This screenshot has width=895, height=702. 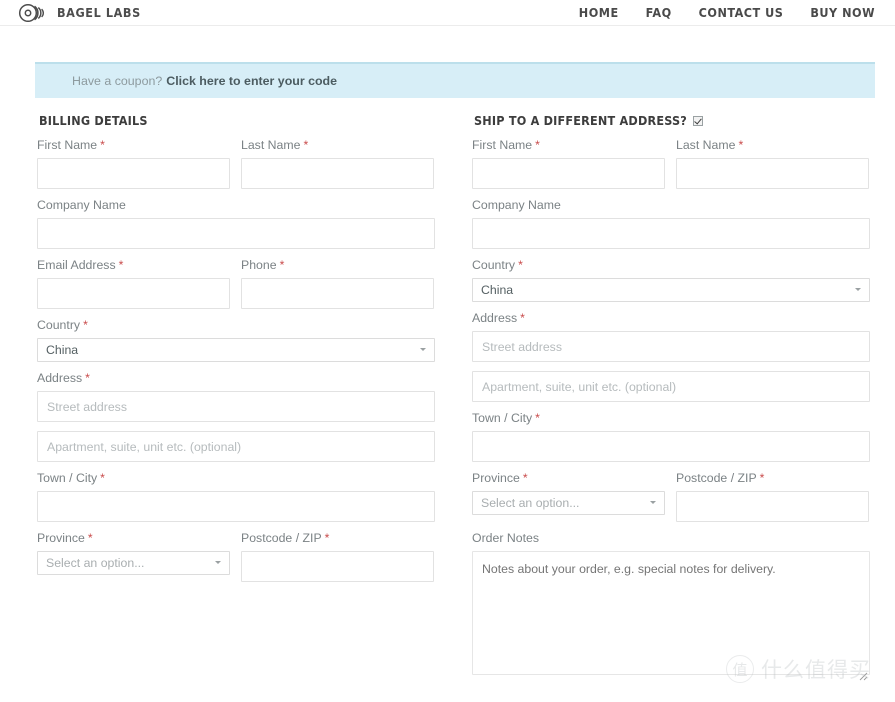 I want to click on site-header: BAGEL LABS HOME FAQ CONTACT US BUY NOW, so click(x=447, y=13).